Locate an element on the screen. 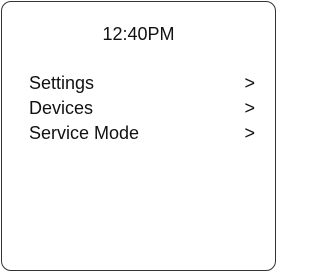 This screenshot has width=320, height=274. menu-item-settings: Settings > is located at coordinates (142, 84).